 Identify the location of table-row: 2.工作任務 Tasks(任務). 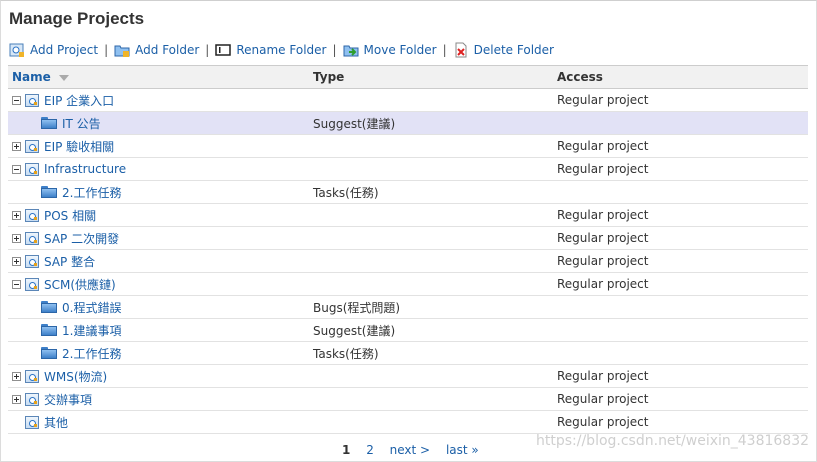
(408, 192).